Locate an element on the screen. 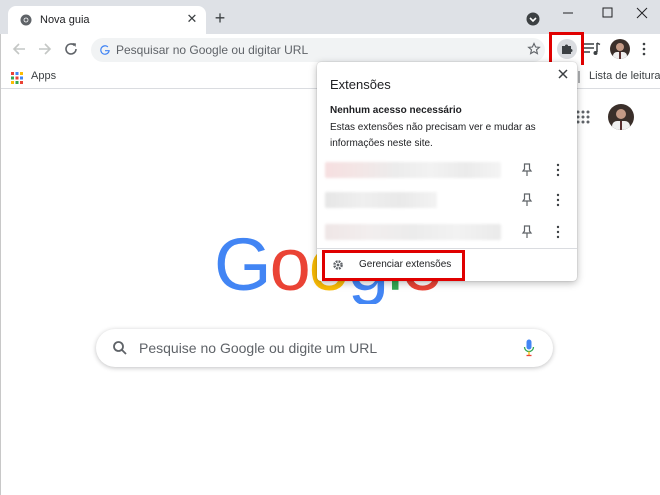  window-border is located at coordinates (0, 264).